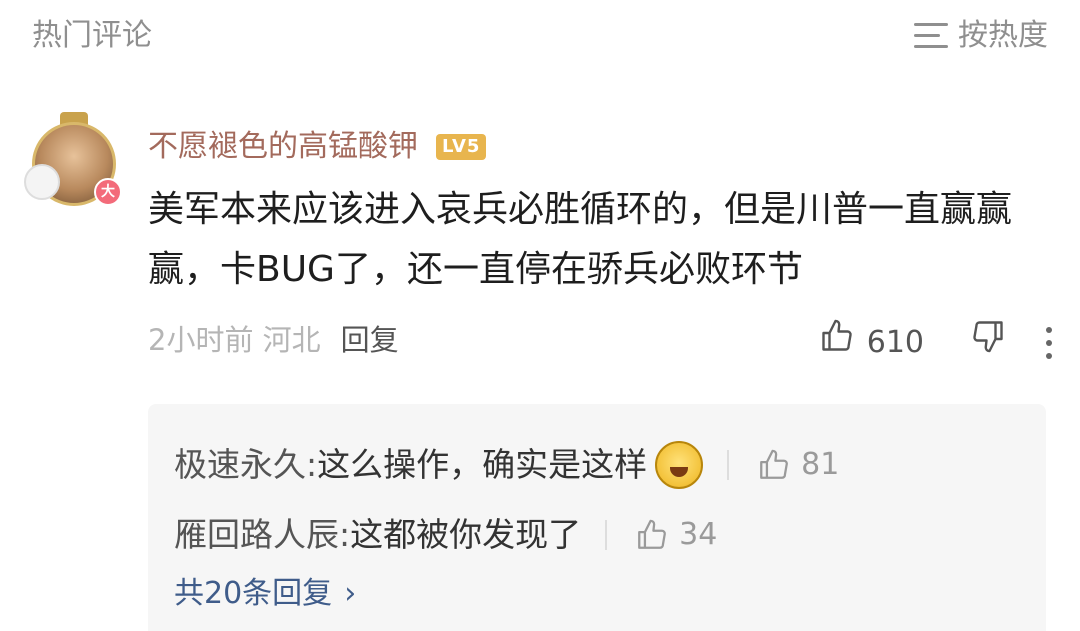  What do you see at coordinates (245, 465) in the screenshot?
I see `reply-author: 极速永久:` at bounding box center [245, 465].